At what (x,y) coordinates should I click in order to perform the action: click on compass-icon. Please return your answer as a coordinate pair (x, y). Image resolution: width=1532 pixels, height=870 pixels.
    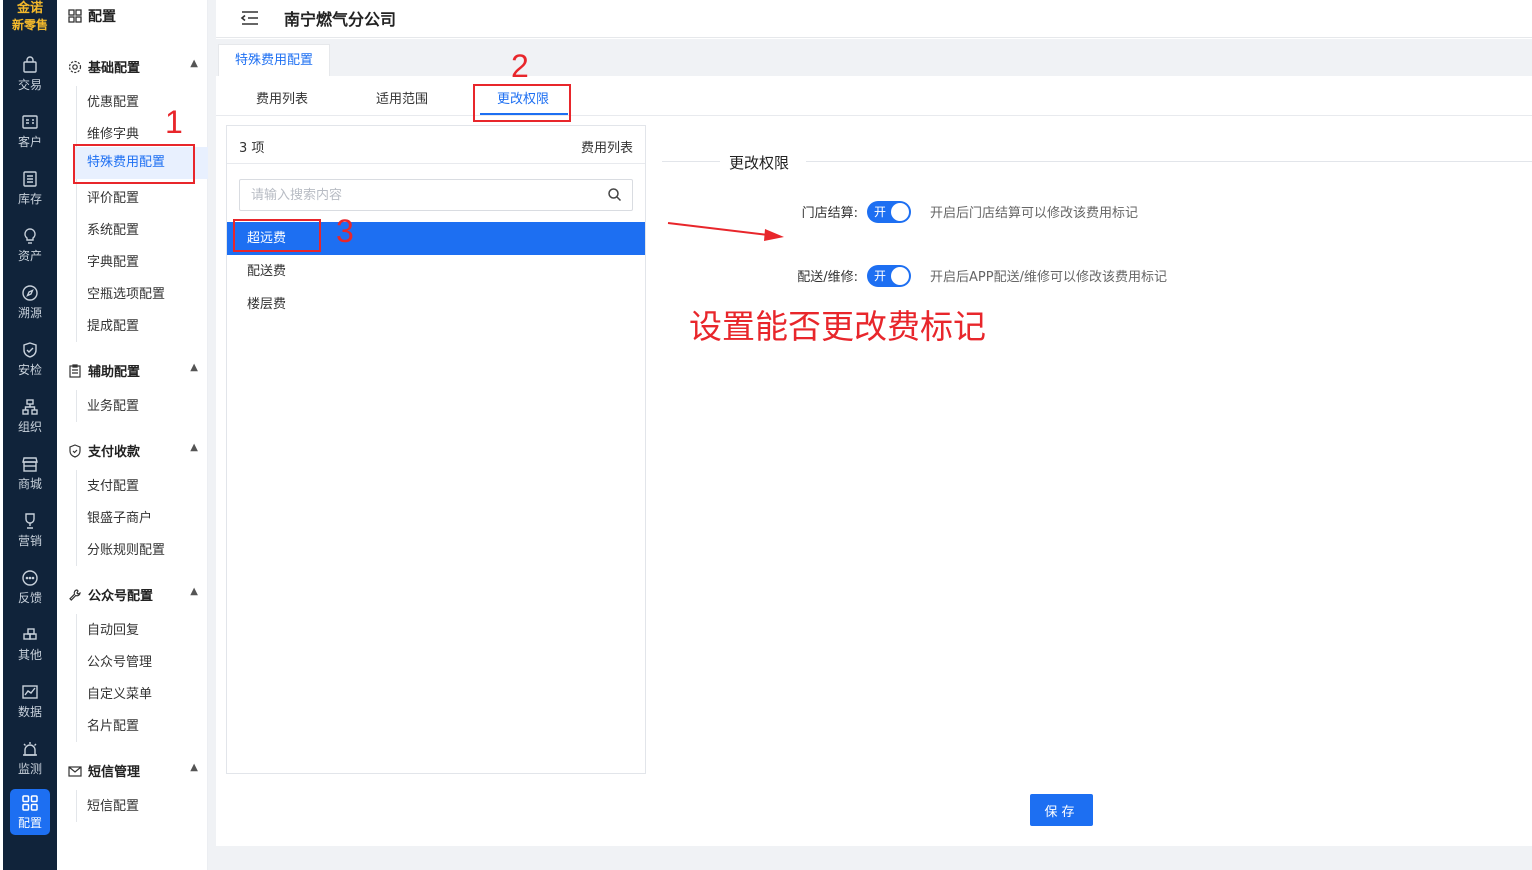
    Looking at the image, I should click on (30, 293).